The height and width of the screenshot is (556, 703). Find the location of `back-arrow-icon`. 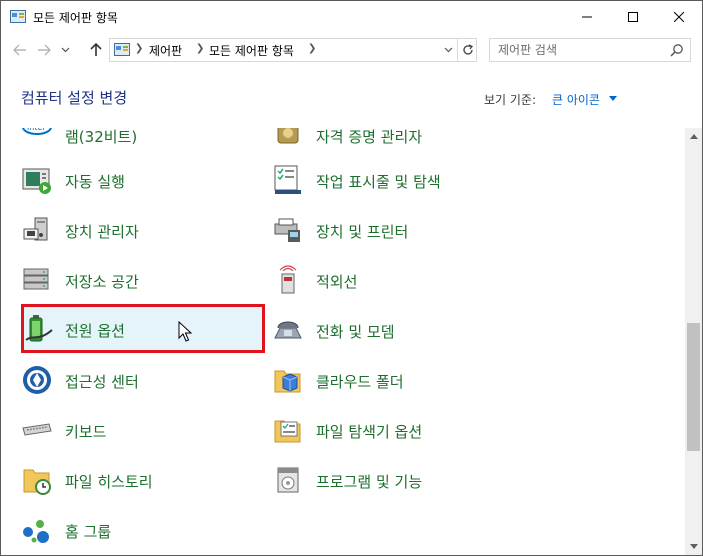

back-arrow-icon is located at coordinates (19, 50).